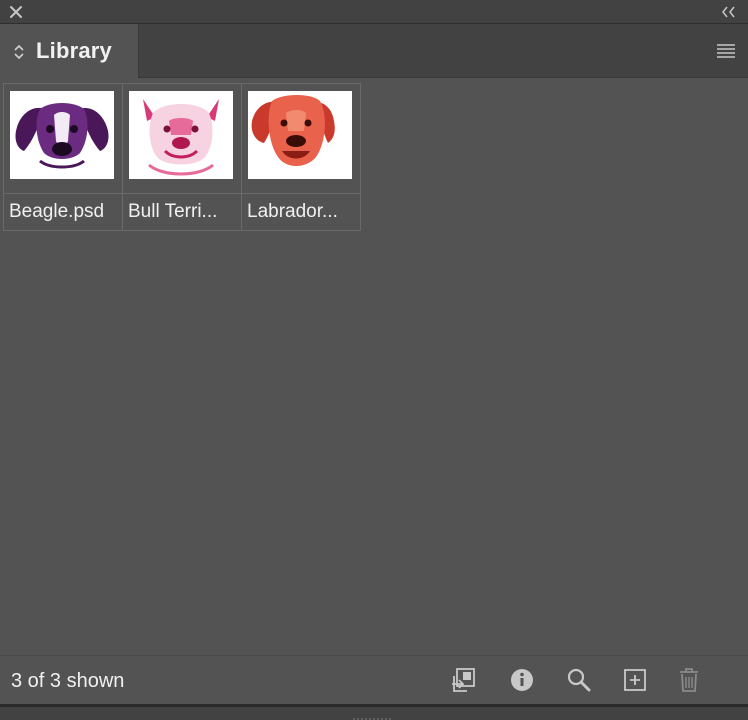 Image resolution: width=748 pixels, height=720 pixels. Describe the element at coordinates (729, 12) in the screenshot. I see `collapse-panel-icon` at that location.